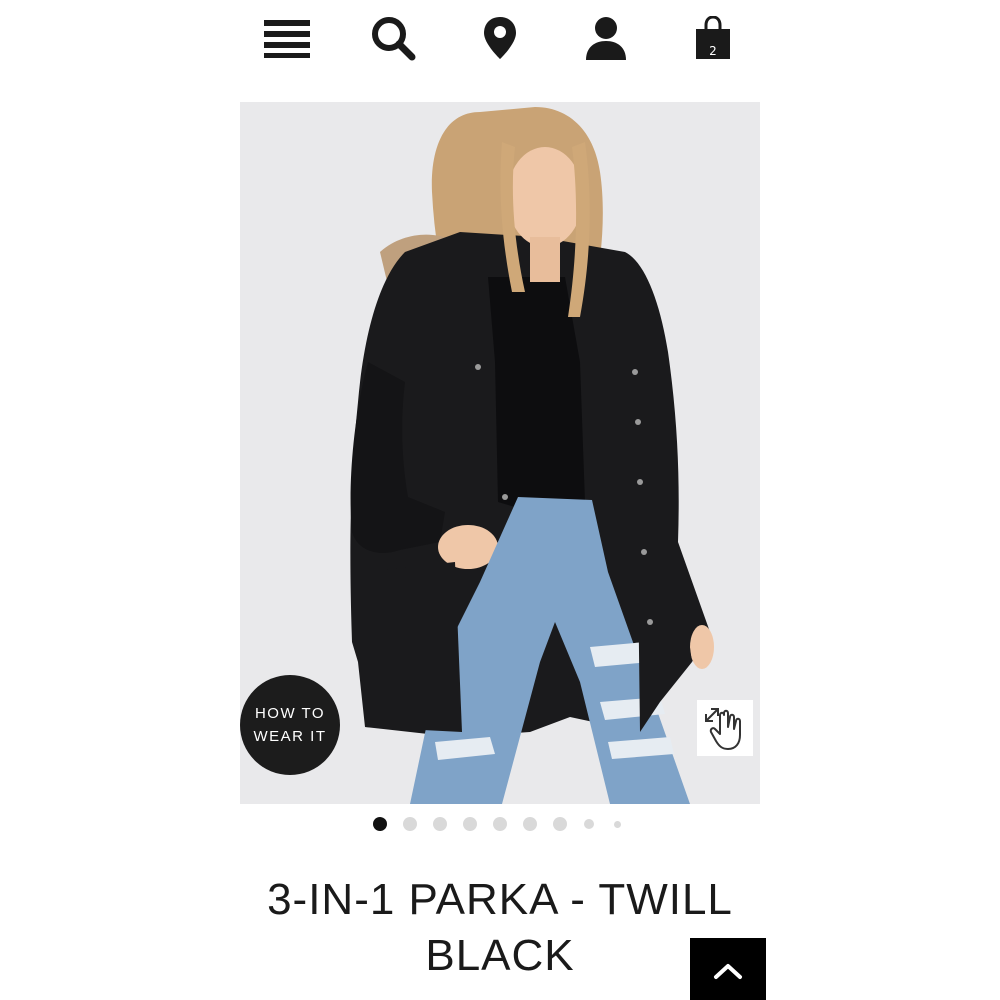  I want to click on location-pin-icon, so click(500, 38).